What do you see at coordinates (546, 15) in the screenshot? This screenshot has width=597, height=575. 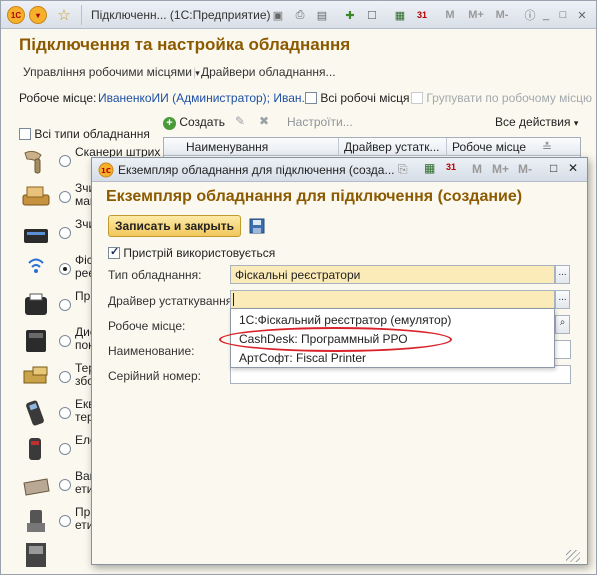 I see `minimize-icon: _` at bounding box center [546, 15].